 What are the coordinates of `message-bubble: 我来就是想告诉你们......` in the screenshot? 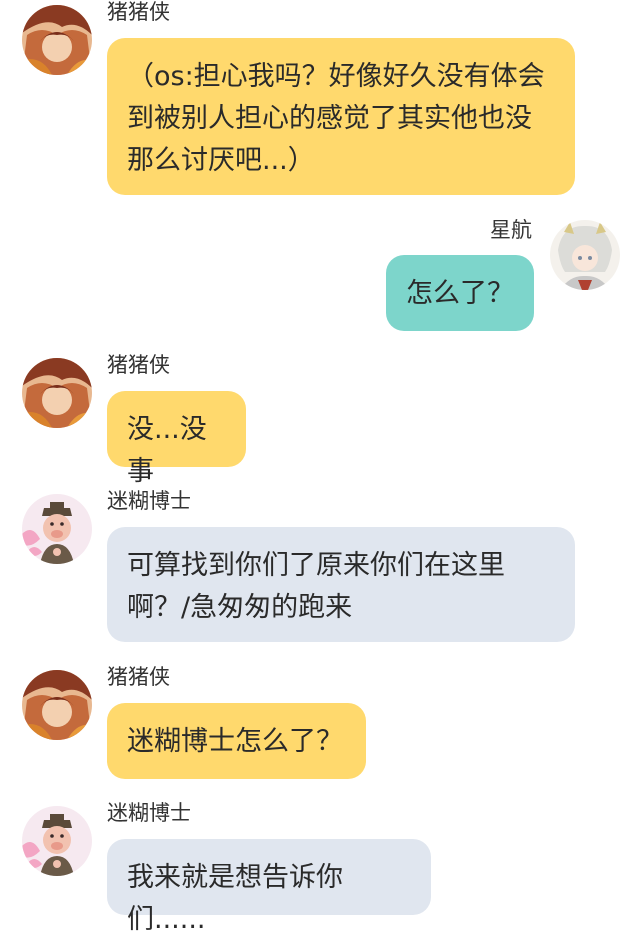 It's located at (269, 887).